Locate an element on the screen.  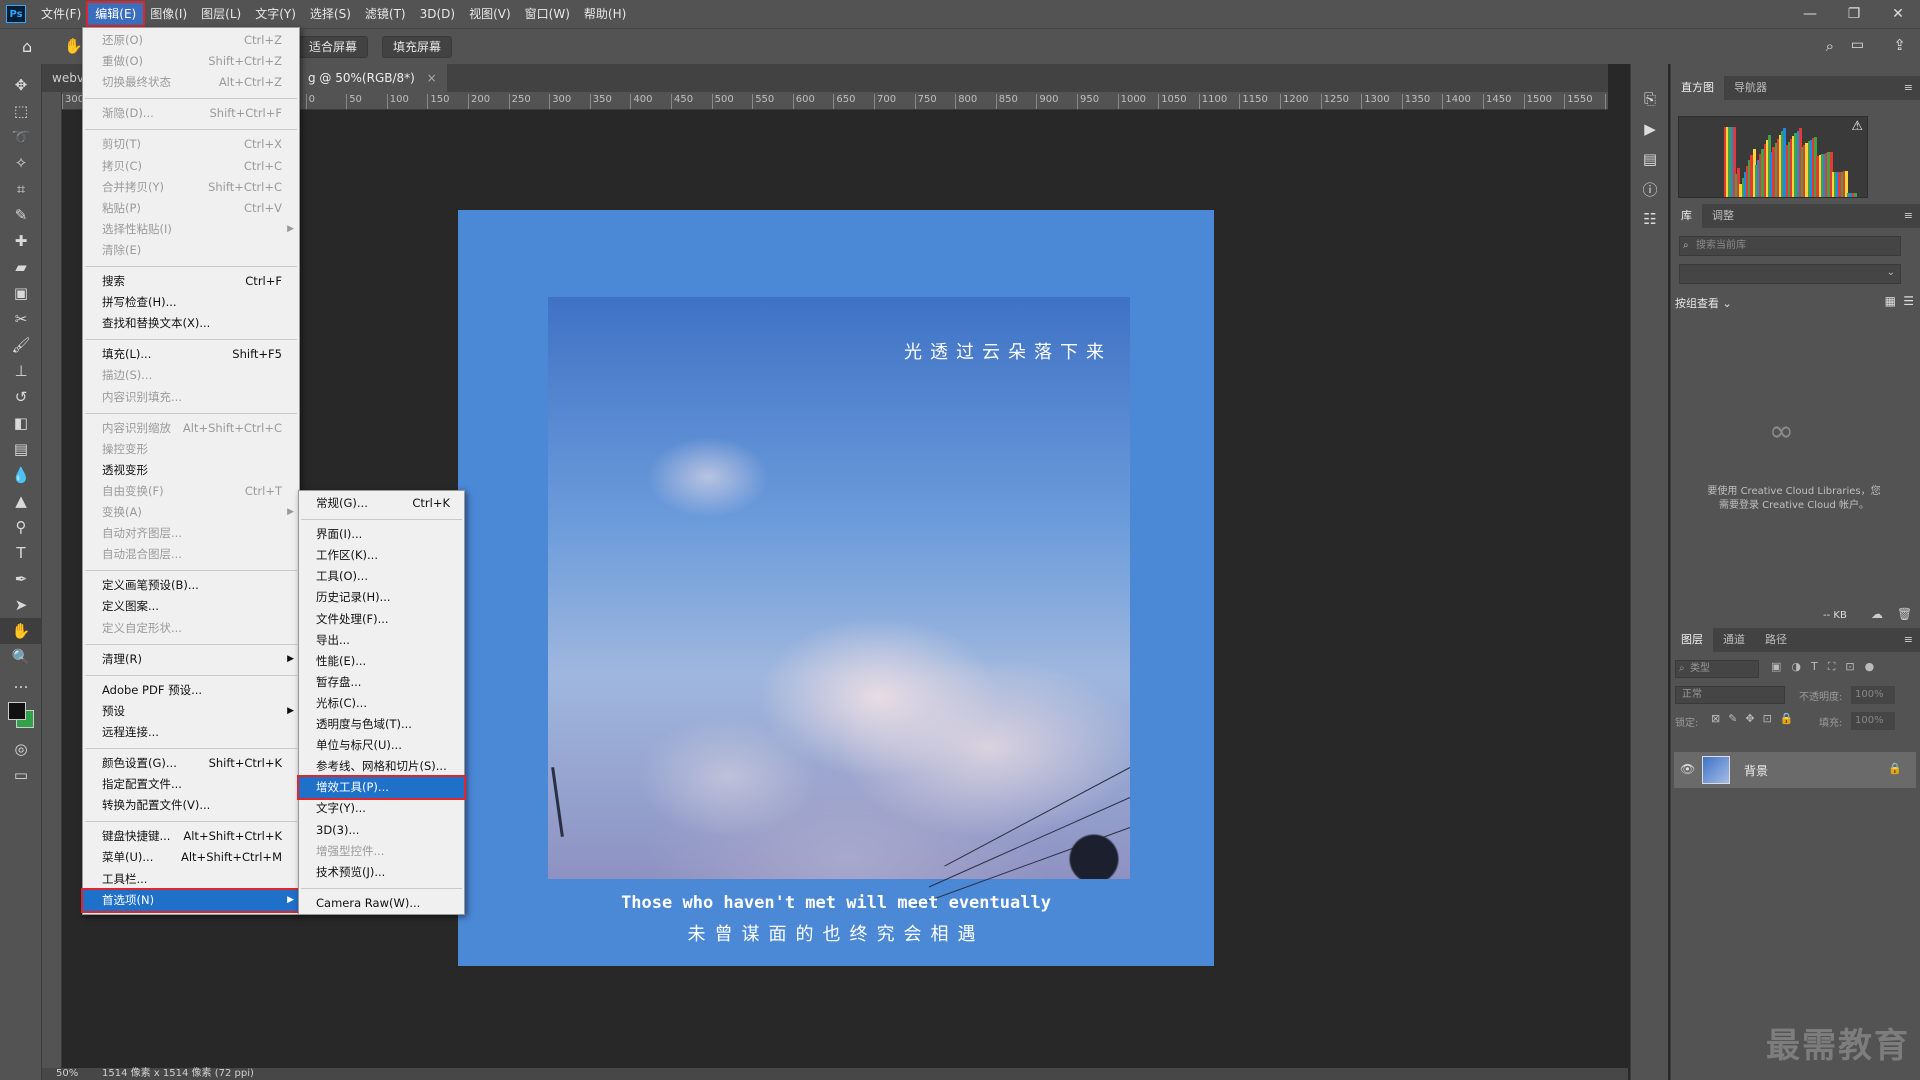
tab-adjustments: 调整 is located at coordinates (1723, 216).